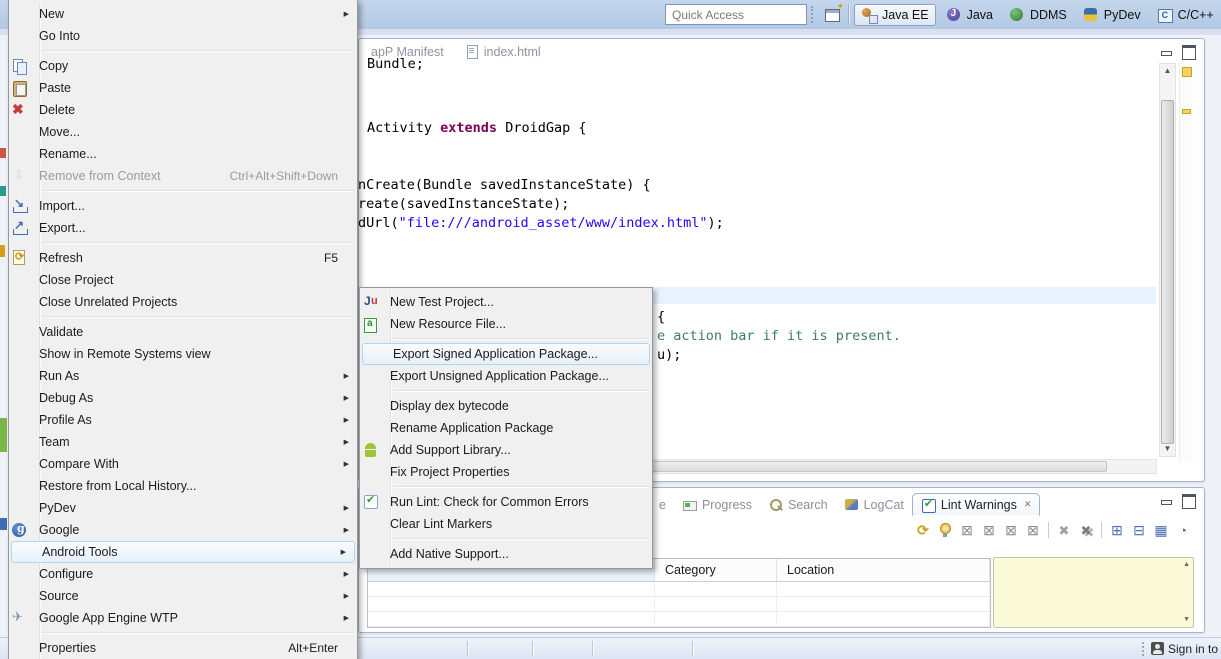  What do you see at coordinates (183, 66) in the screenshot?
I see `context-menu-item-copy: Copy` at bounding box center [183, 66].